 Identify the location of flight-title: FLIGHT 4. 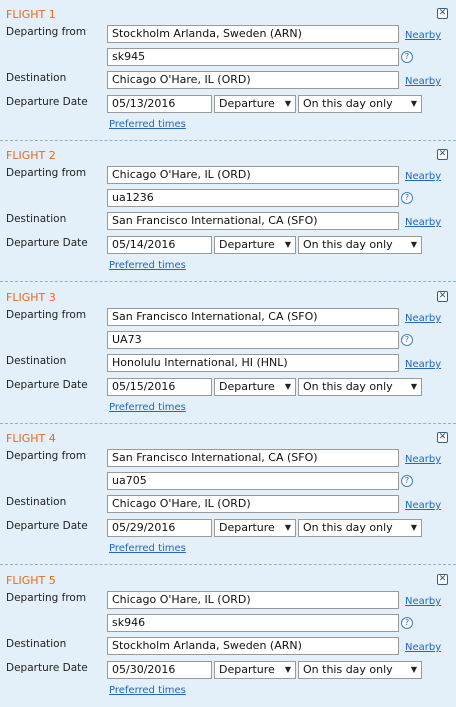
(31, 438).